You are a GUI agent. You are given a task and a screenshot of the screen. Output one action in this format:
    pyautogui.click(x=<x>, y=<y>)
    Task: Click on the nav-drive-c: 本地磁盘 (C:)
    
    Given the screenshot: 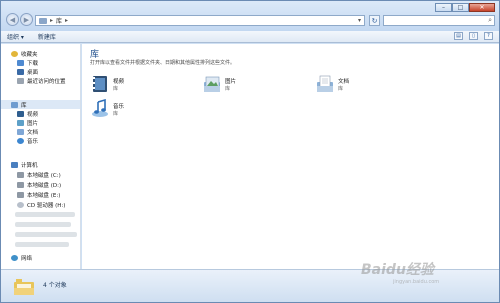 What is the action you would take?
    pyautogui.click(x=39, y=174)
    